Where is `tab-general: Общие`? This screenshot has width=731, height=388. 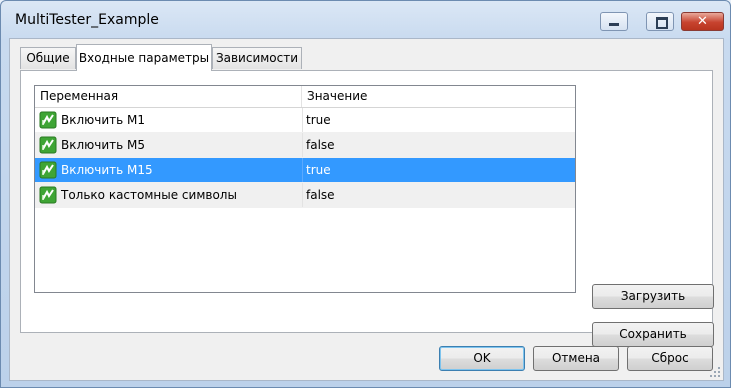 tab-general: Общие is located at coordinates (48, 58).